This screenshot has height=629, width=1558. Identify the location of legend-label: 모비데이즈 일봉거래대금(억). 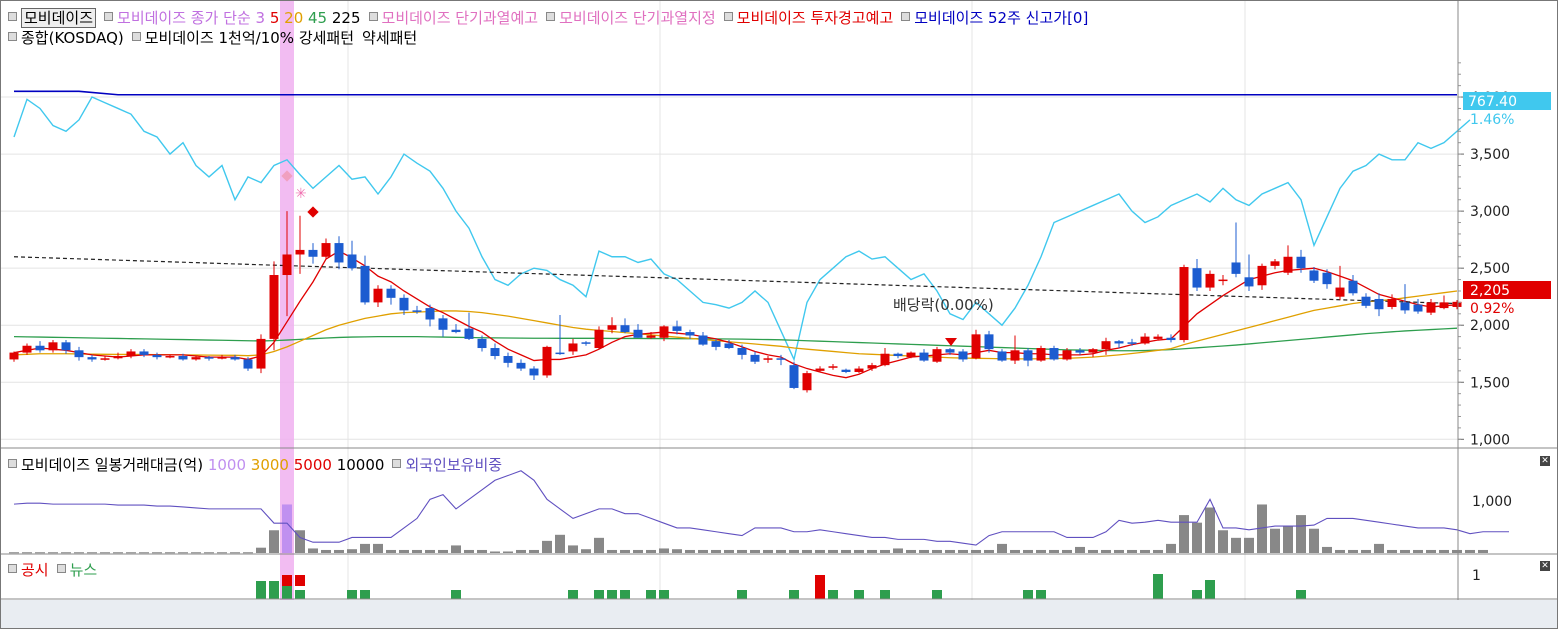
(112, 465).